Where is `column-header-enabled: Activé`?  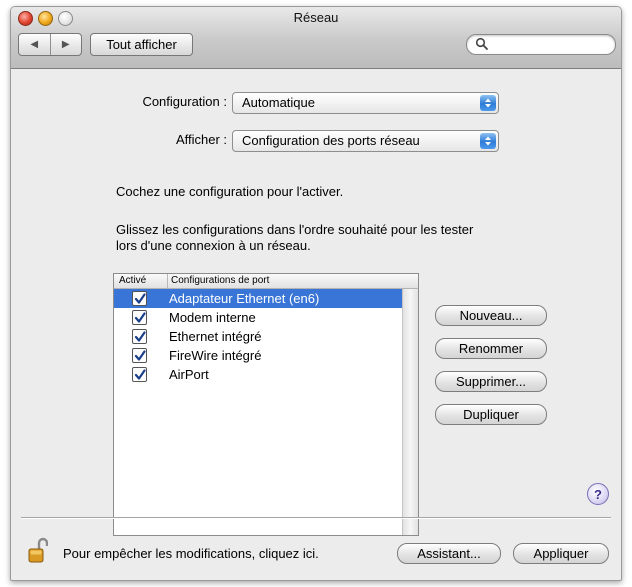
column-header-enabled: Activé is located at coordinates (143, 281).